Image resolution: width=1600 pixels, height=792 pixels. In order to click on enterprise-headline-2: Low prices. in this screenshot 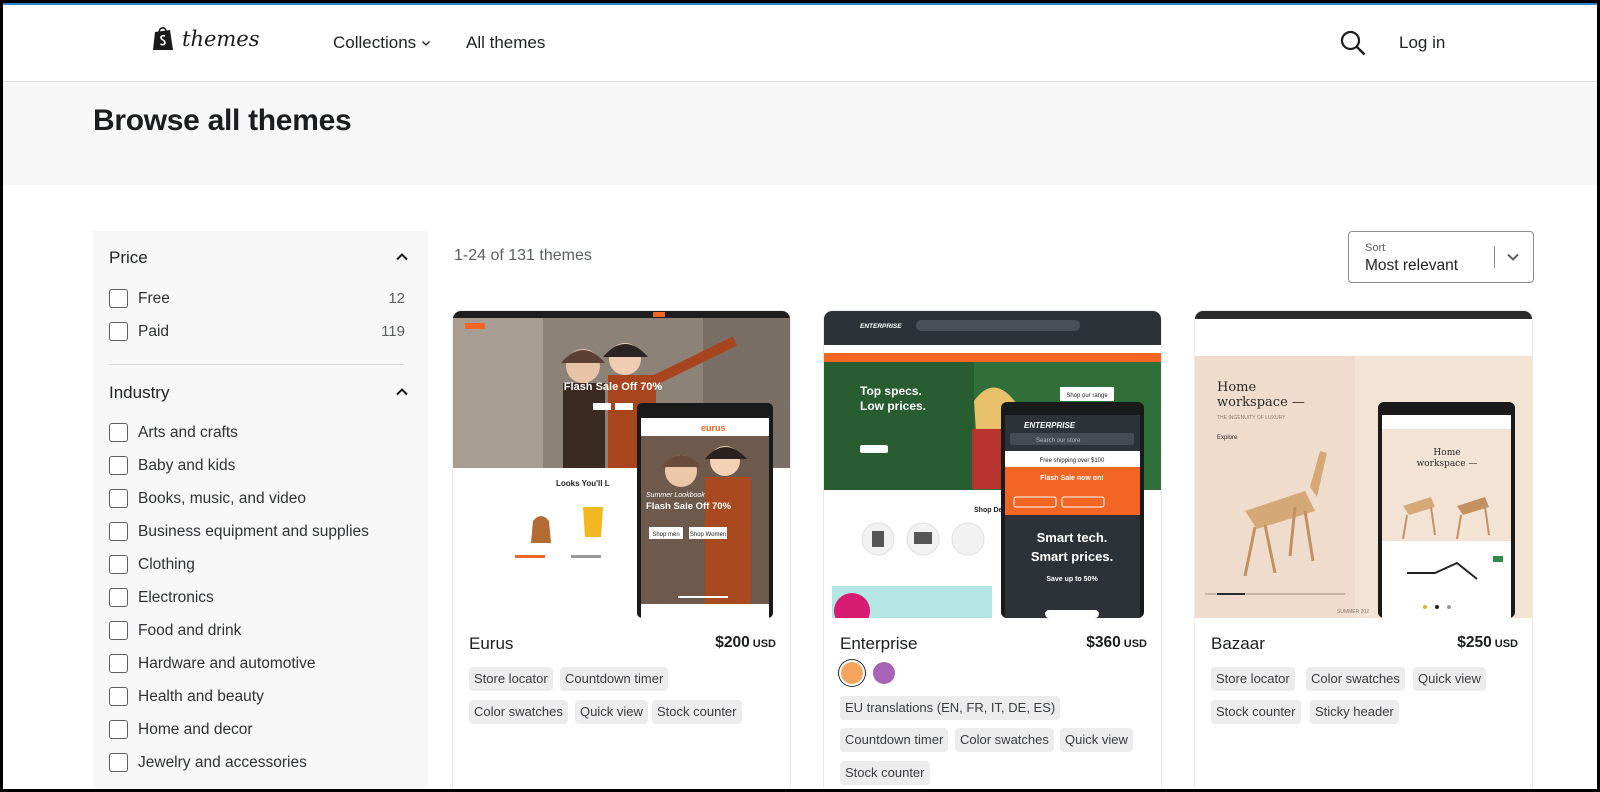, I will do `click(893, 406)`.